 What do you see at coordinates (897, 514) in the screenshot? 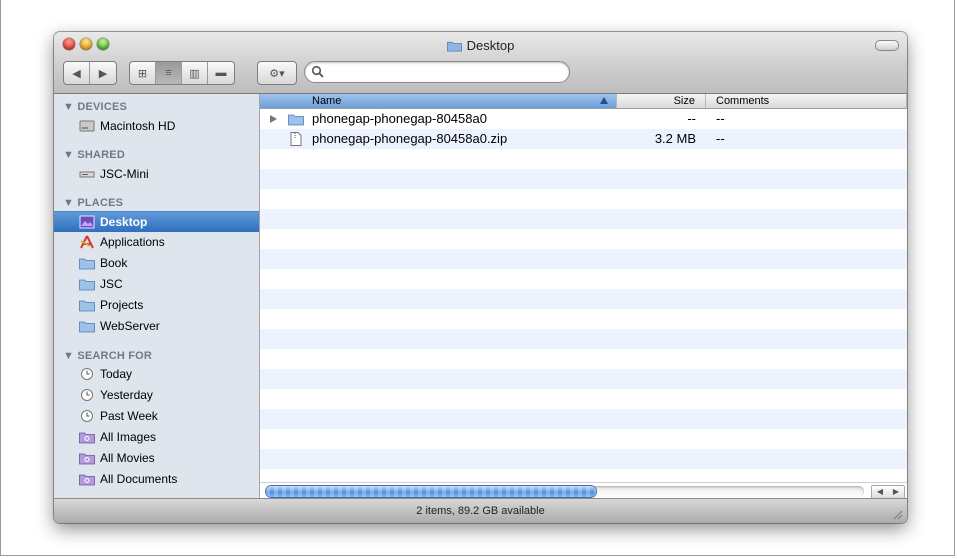
I see `resize-grip-icon` at bounding box center [897, 514].